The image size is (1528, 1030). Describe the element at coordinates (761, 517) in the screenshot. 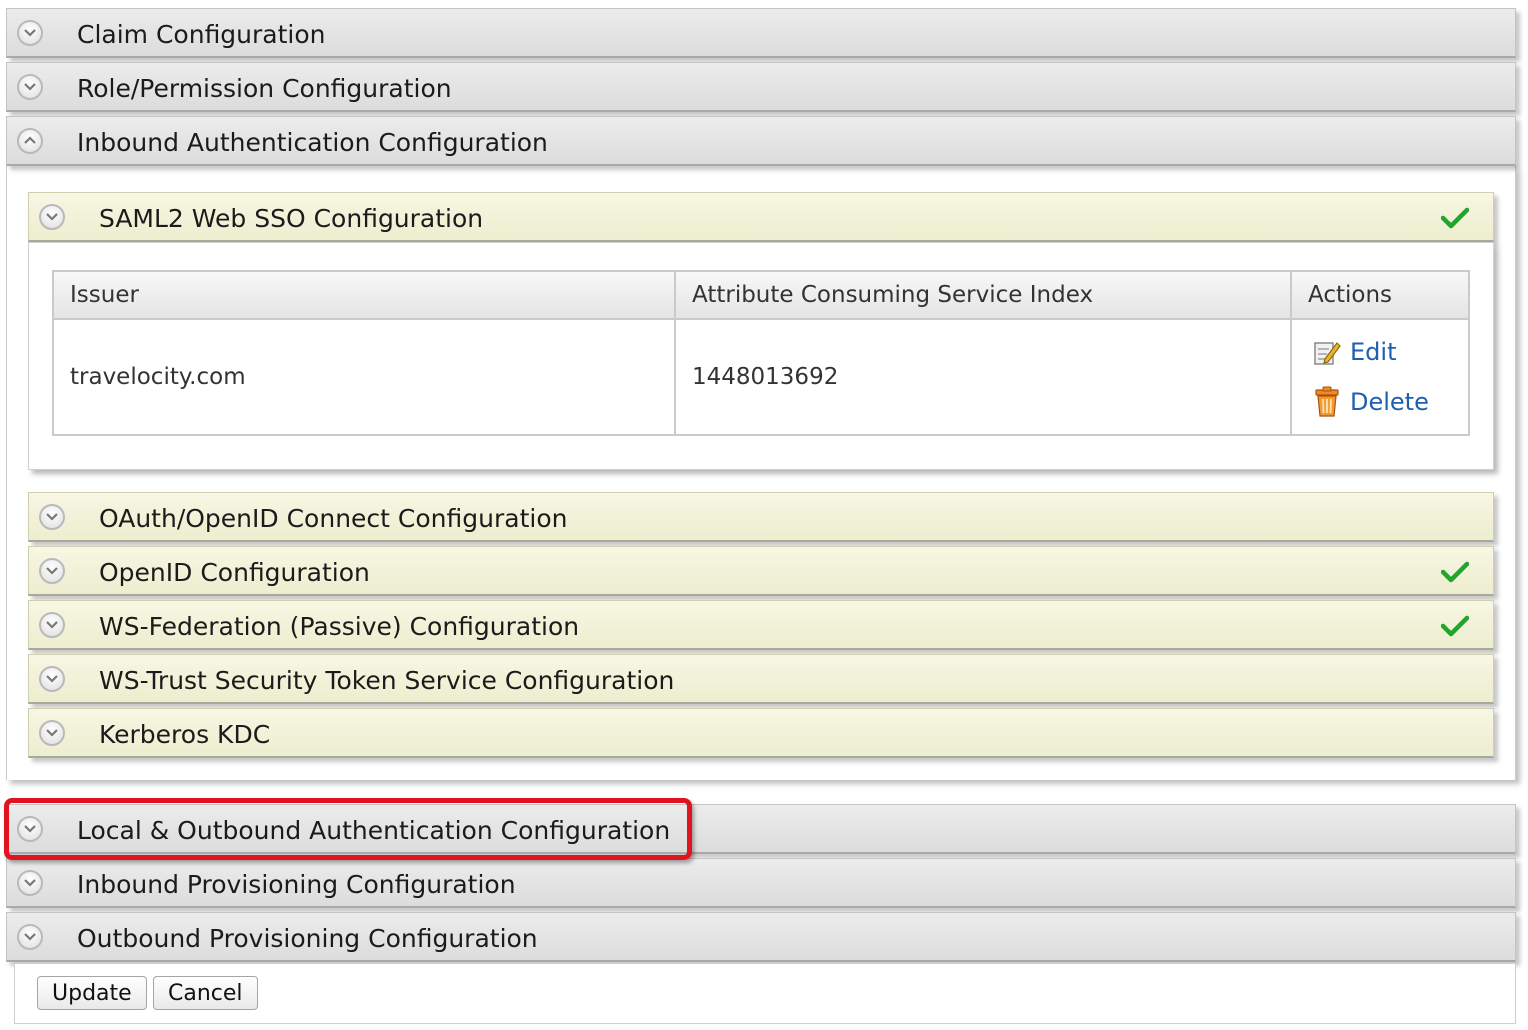

I see `subsection-header-oauth: OAuth/OpenID Connect Configuration` at that location.